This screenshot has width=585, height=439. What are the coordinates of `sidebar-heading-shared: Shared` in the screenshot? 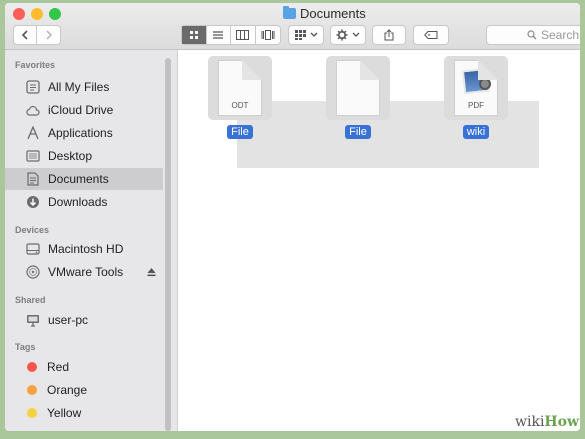 It's located at (30, 300).